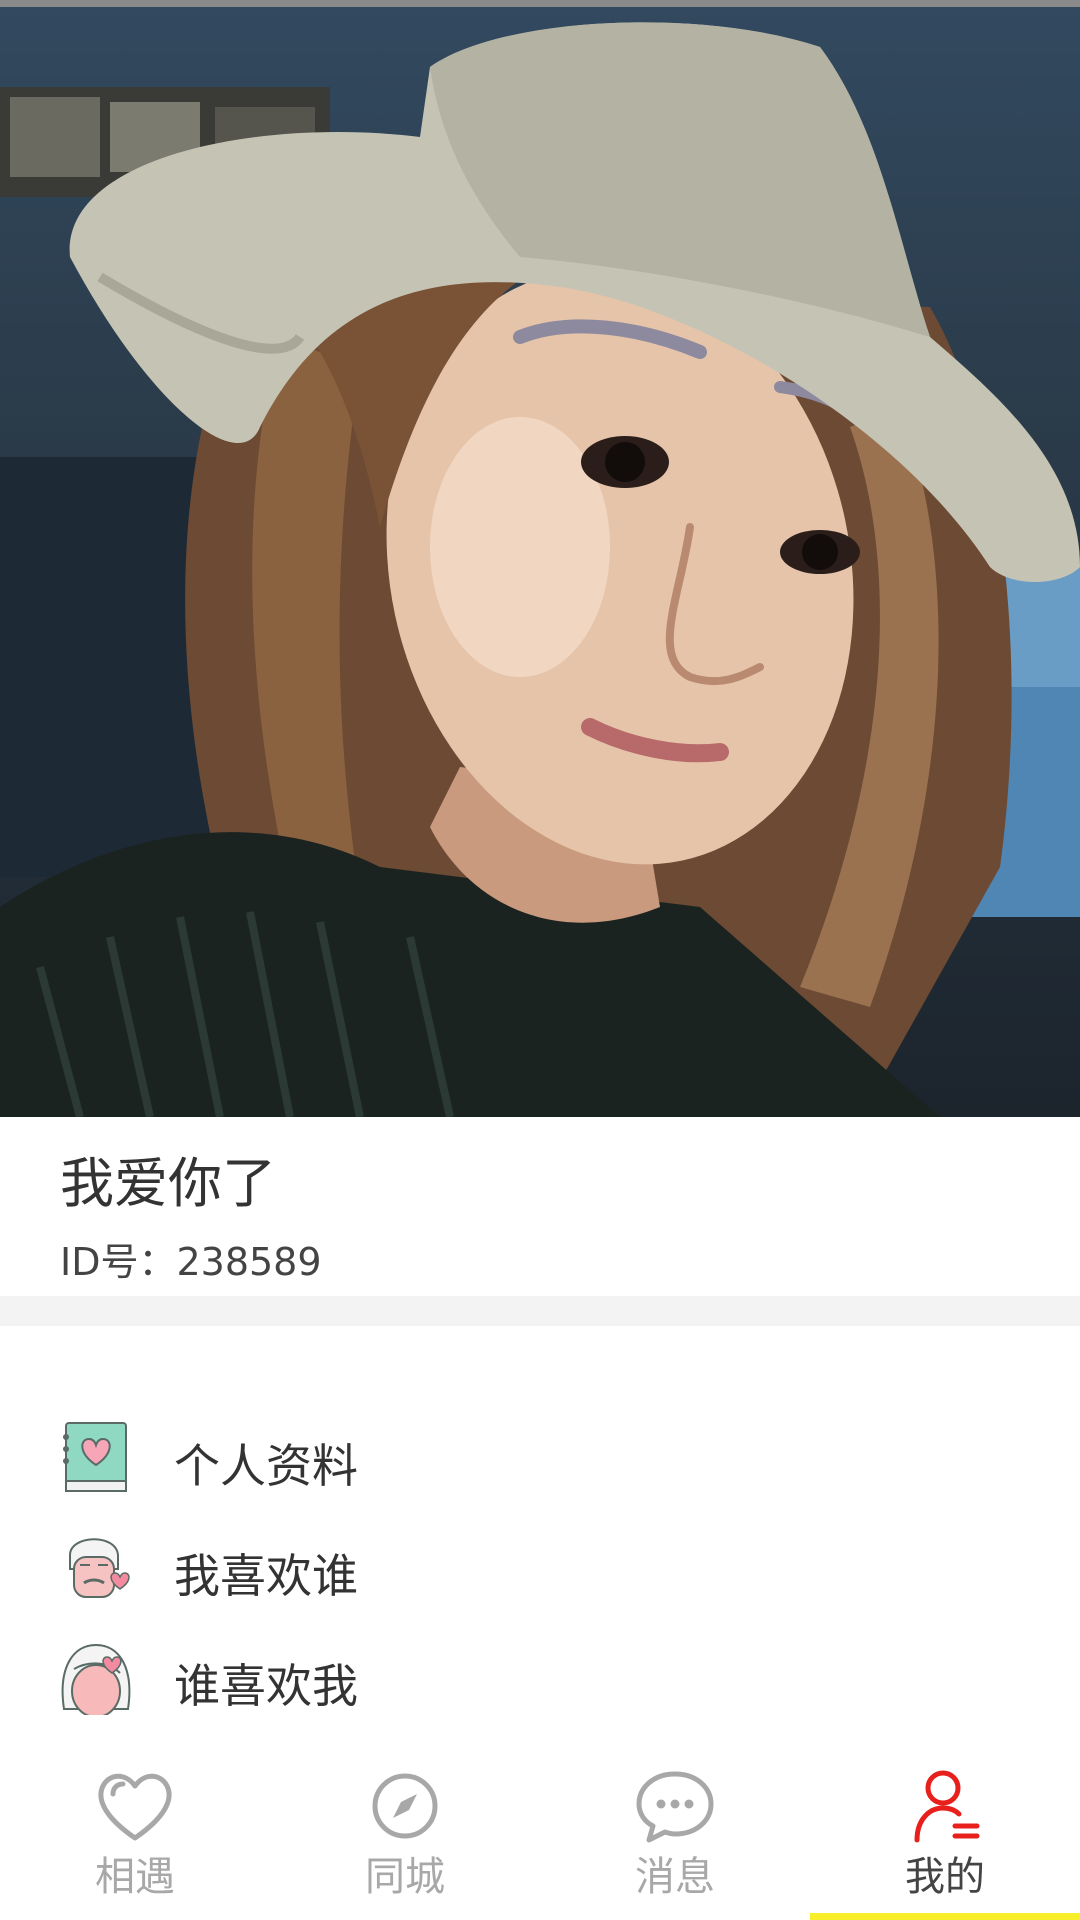 The height and width of the screenshot is (1920, 1080). I want to click on tab-meet: 相遇, so click(135, 1828).